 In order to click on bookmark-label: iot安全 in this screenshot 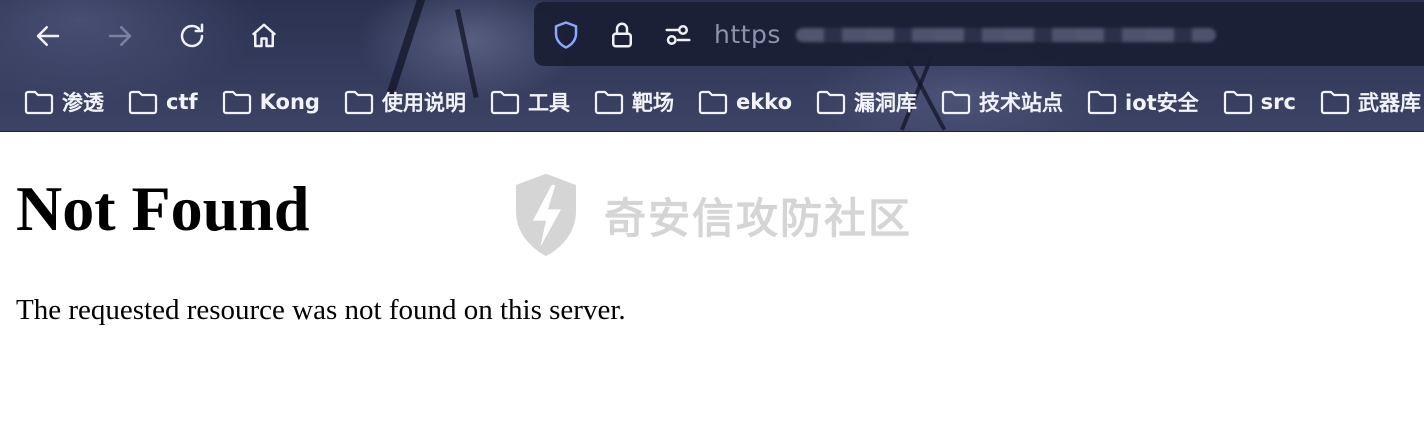, I will do `click(1162, 103)`.